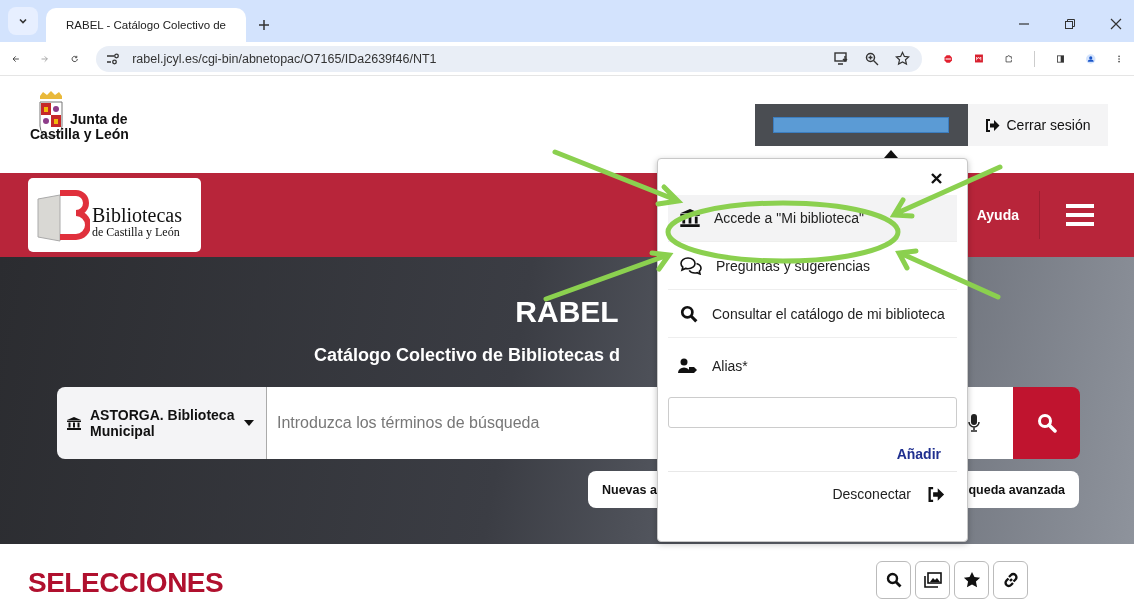 This screenshot has height=599, width=1134. I want to click on favorites-button, so click(971, 580).